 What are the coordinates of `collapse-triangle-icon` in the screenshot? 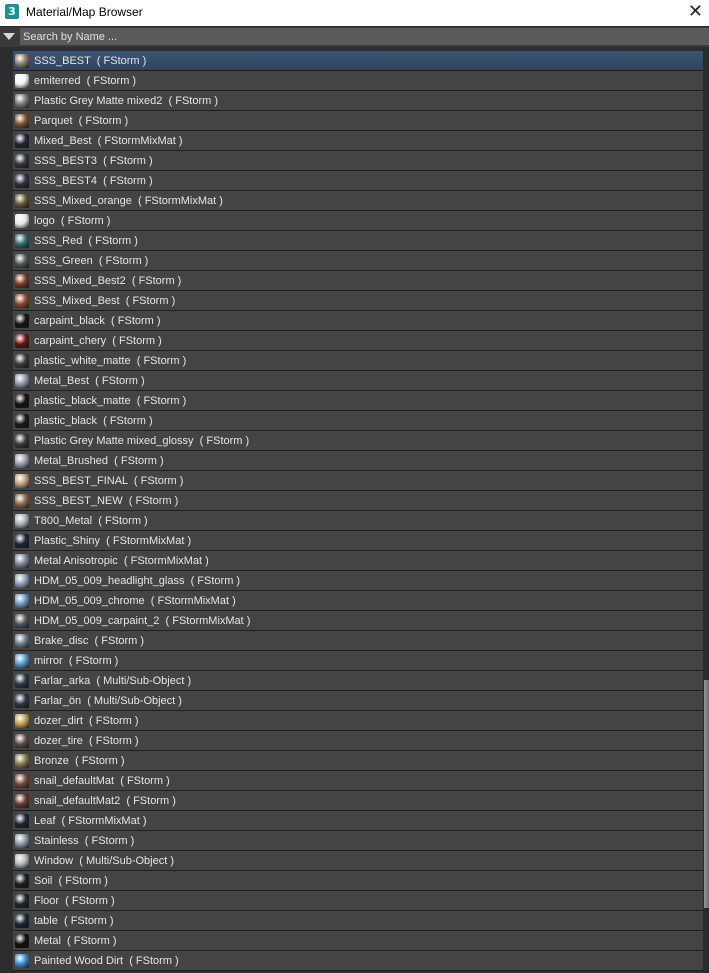 It's located at (9, 36).